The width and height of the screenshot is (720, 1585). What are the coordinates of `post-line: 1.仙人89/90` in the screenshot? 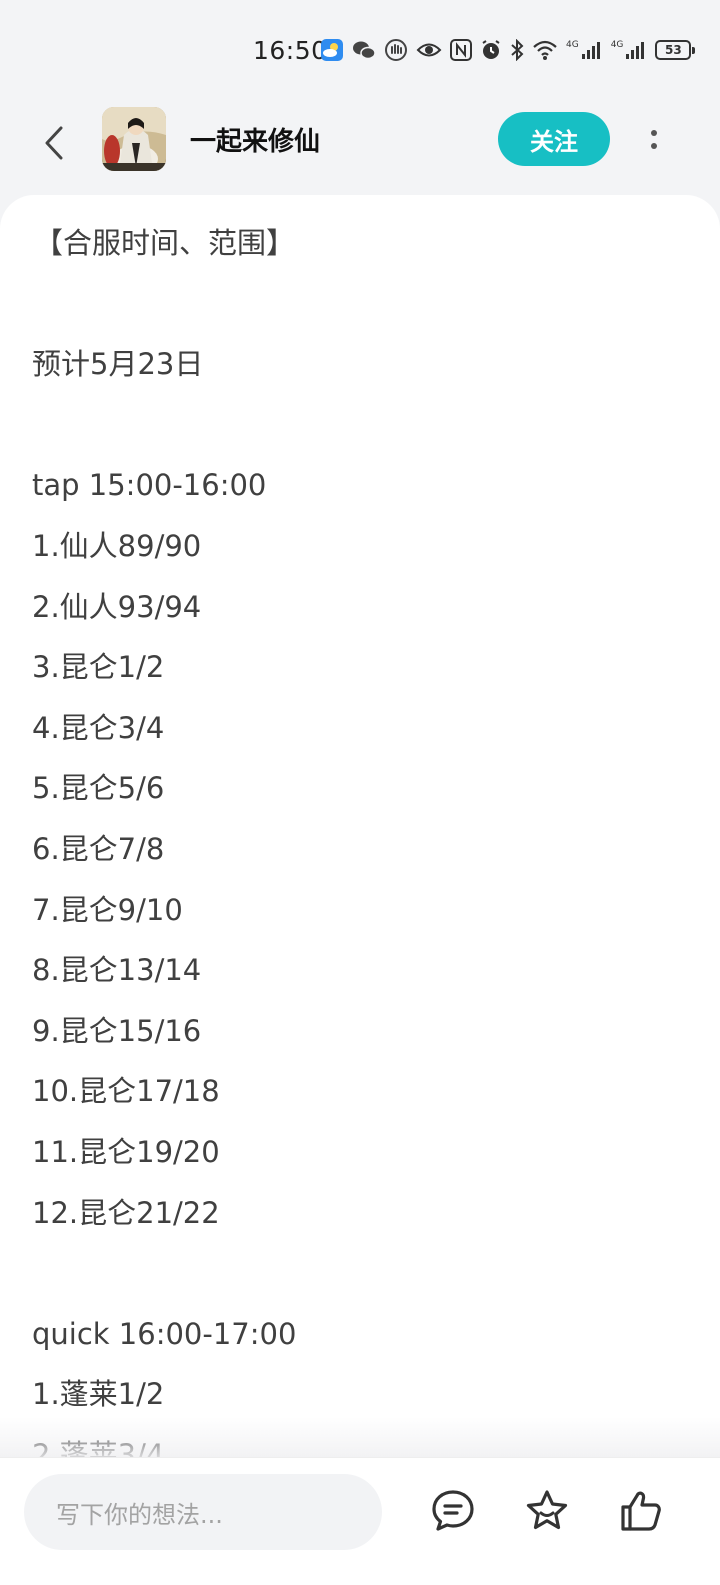 It's located at (117, 546).